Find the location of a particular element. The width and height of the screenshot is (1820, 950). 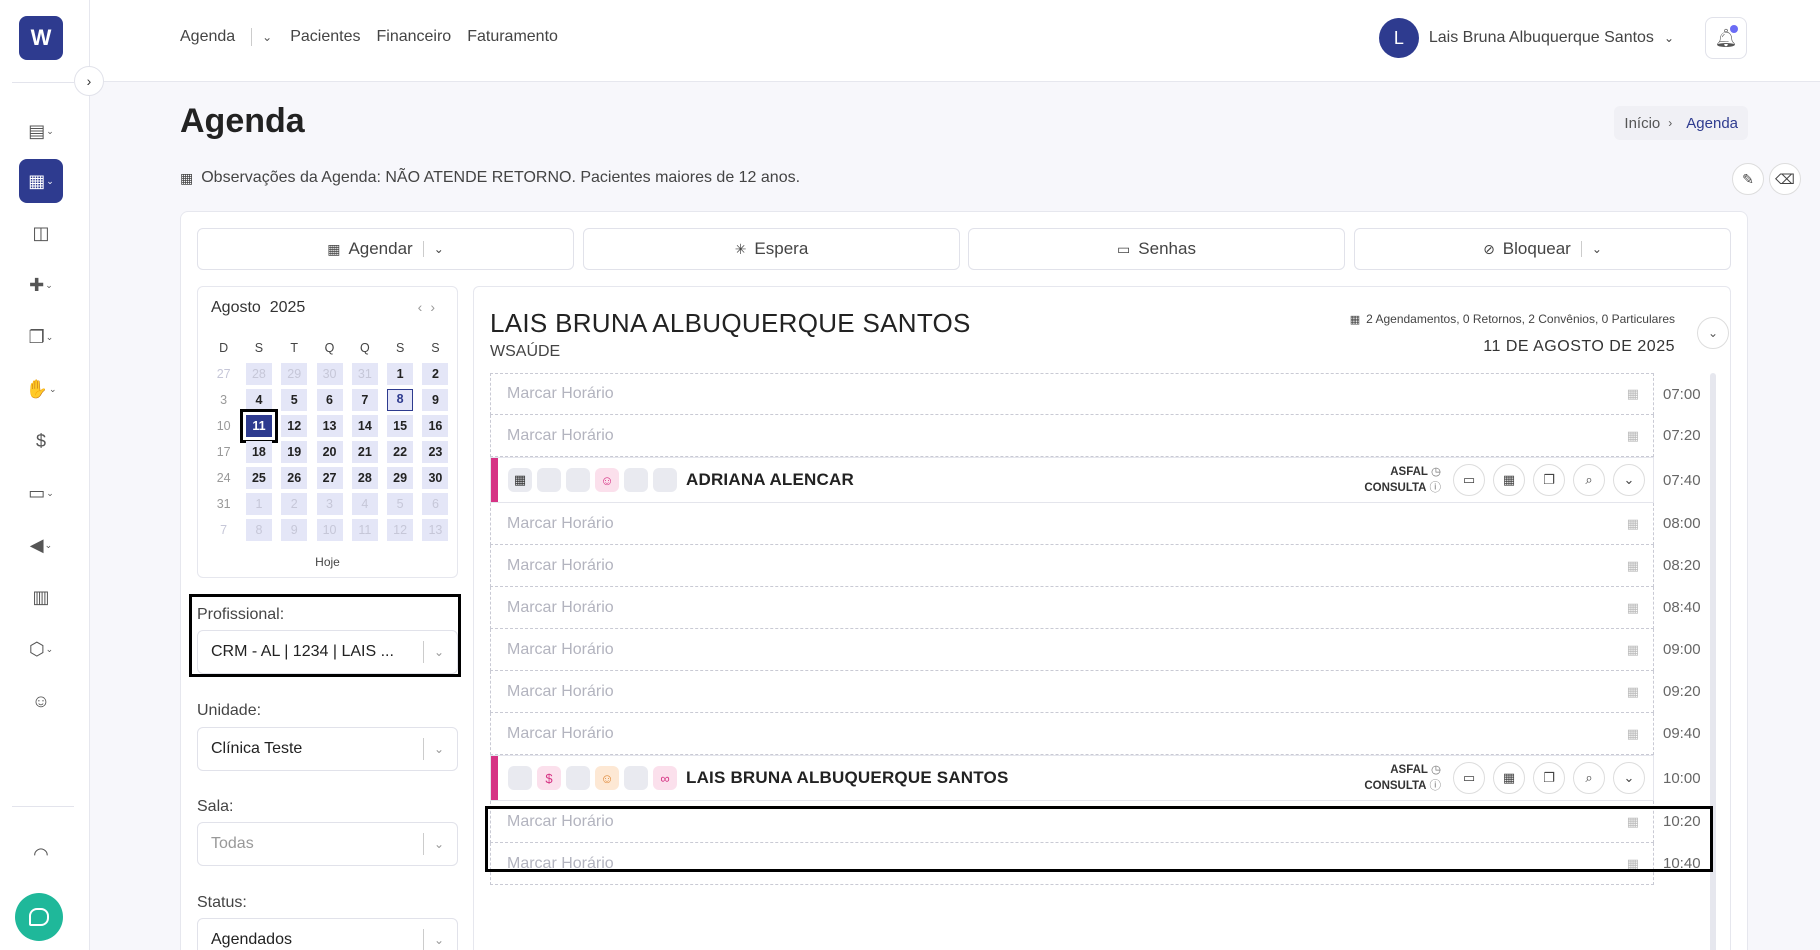

expand-appointment-button: ⌄ is located at coordinates (1629, 480).